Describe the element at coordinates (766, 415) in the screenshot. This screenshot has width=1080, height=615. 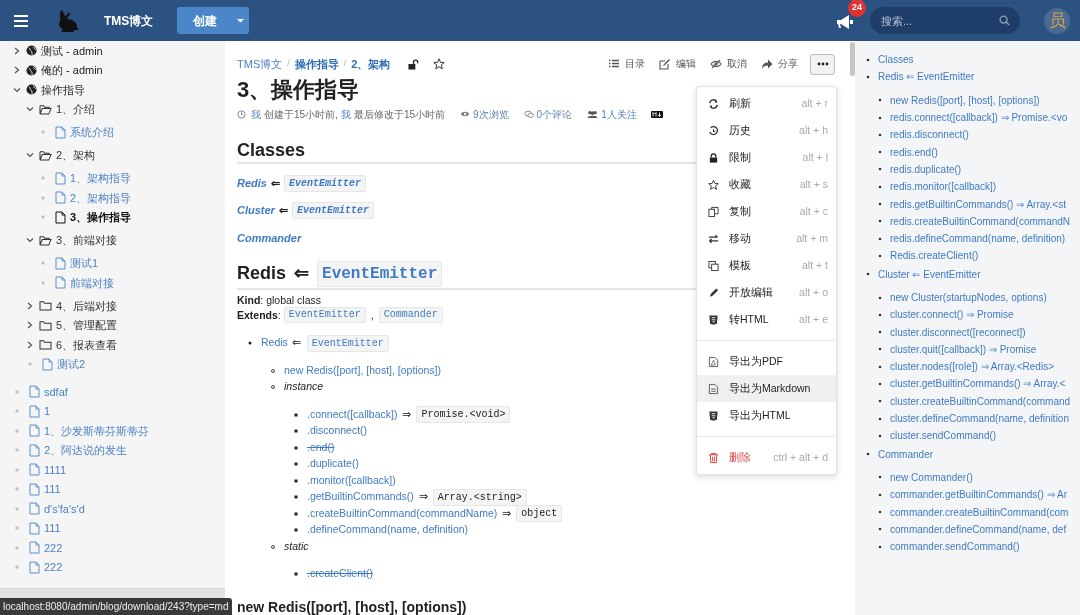
I see `menu-item: 导出为HTML` at that location.